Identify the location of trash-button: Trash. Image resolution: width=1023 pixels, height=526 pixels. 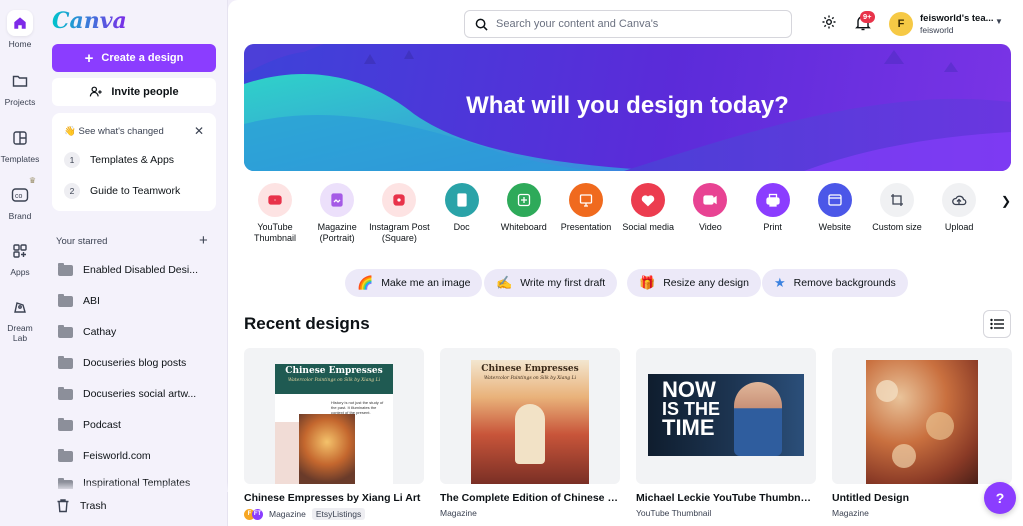
(81, 505).